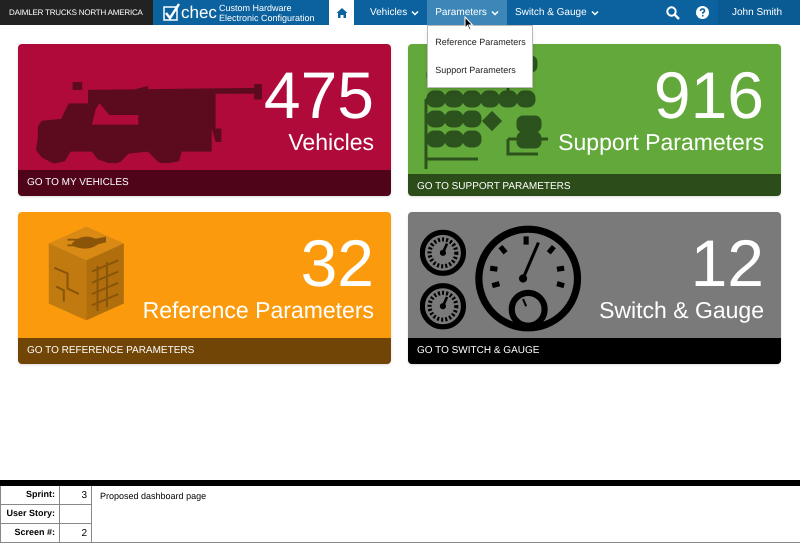 The image size is (800, 543). What do you see at coordinates (709, 95) in the screenshot?
I see `count-label: 916` at bounding box center [709, 95].